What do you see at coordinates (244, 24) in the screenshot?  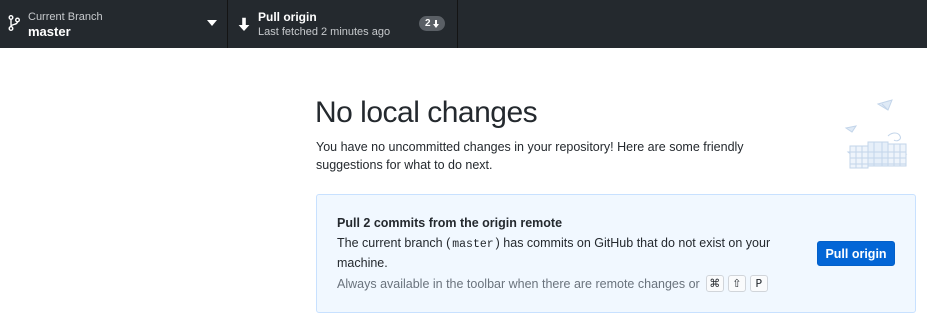 I see `arrow-down-icon` at bounding box center [244, 24].